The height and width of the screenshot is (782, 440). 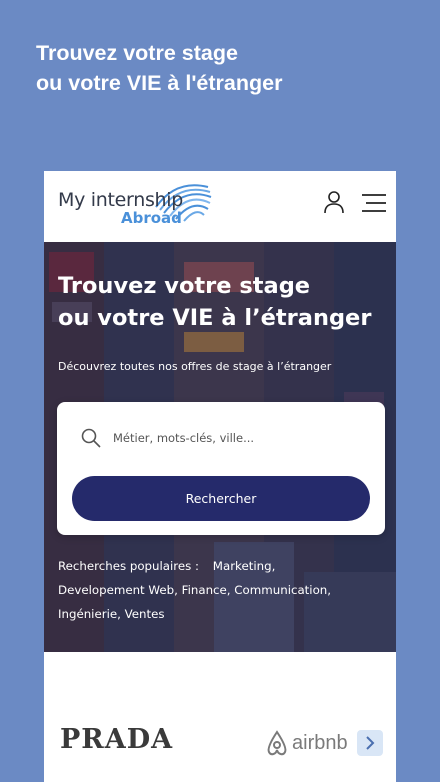 I want to click on user-icon, so click(x=334, y=202).